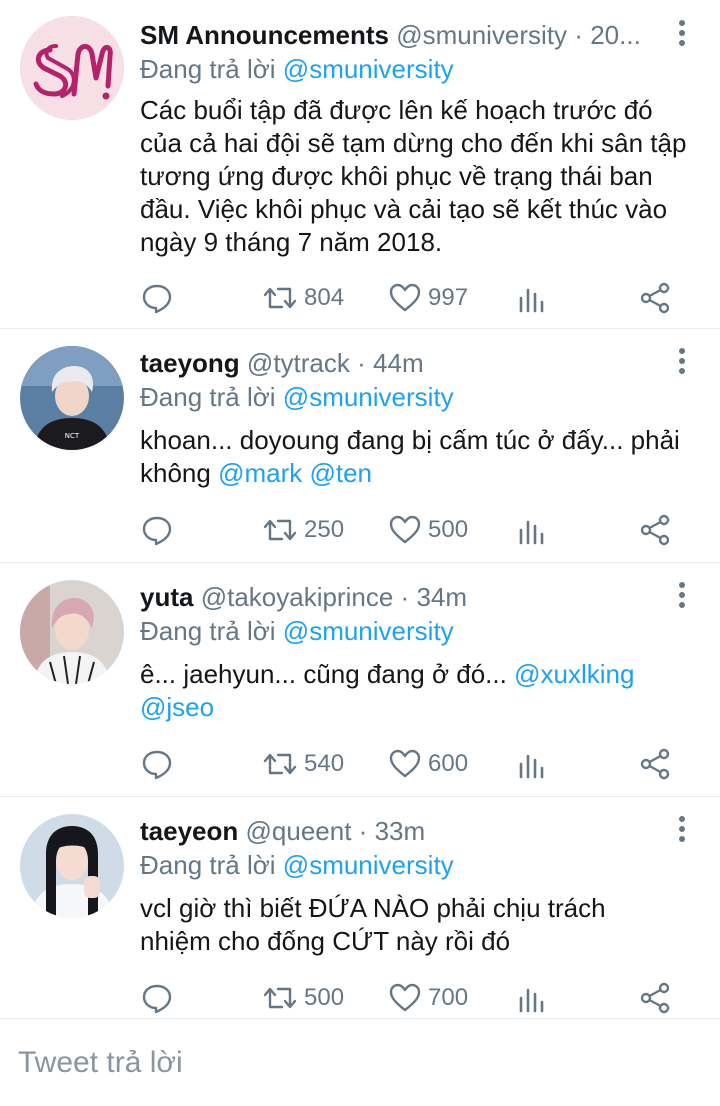 The width and height of the screenshot is (720, 1106). I want to click on retweet-button: 540, so click(303, 764).